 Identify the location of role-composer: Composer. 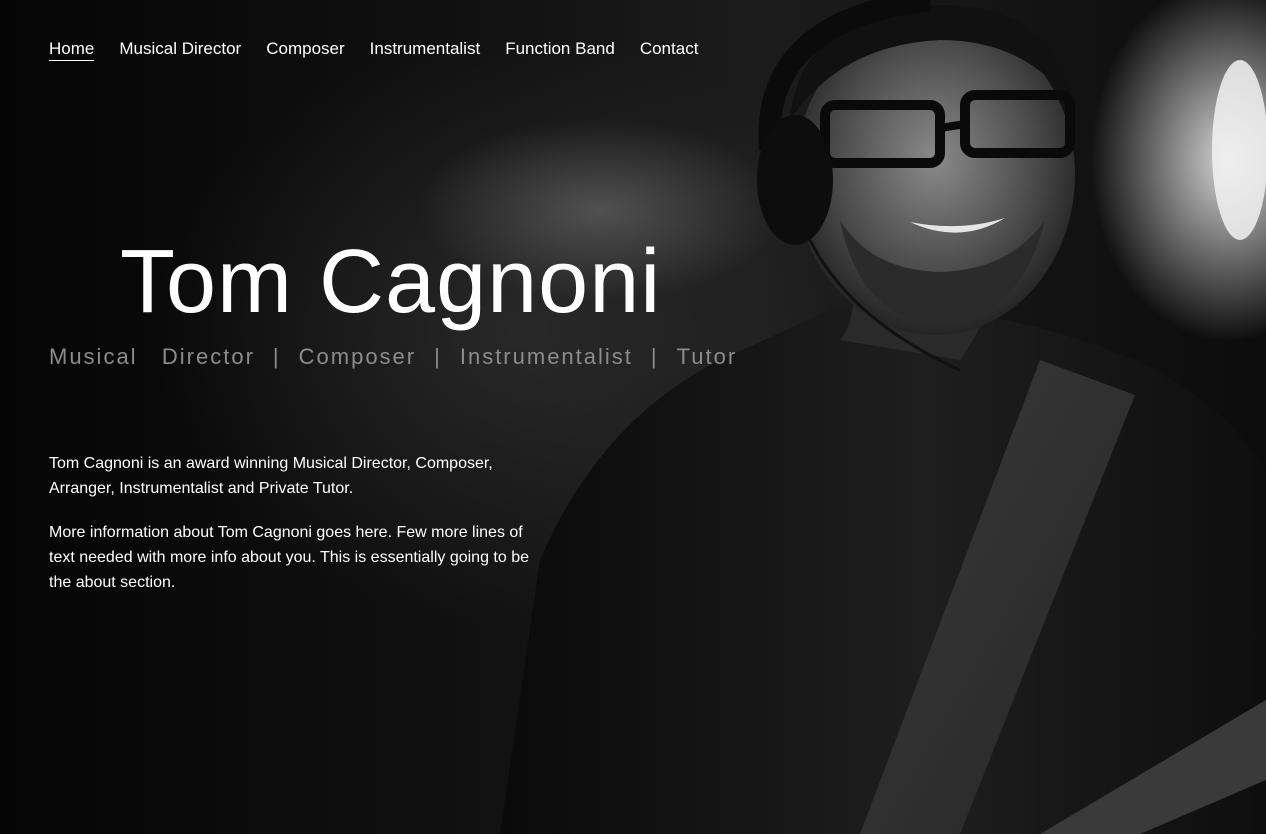
(357, 356).